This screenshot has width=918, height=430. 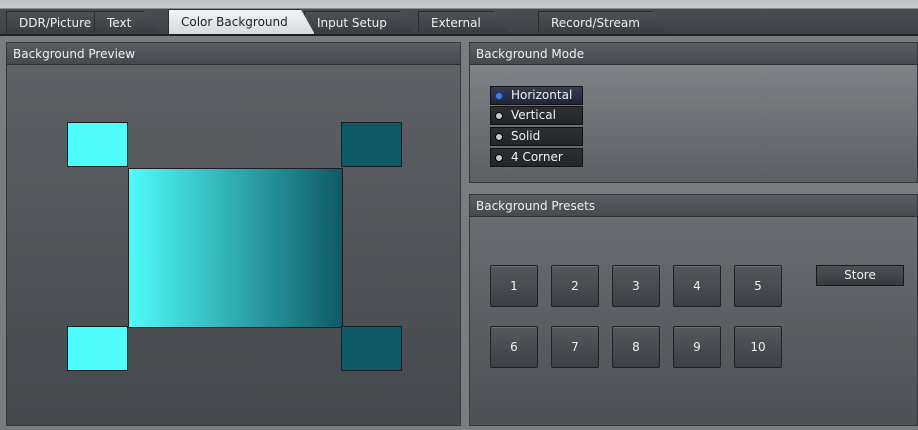 What do you see at coordinates (97, 348) in the screenshot?
I see `color-swatch-bottom-left` at bounding box center [97, 348].